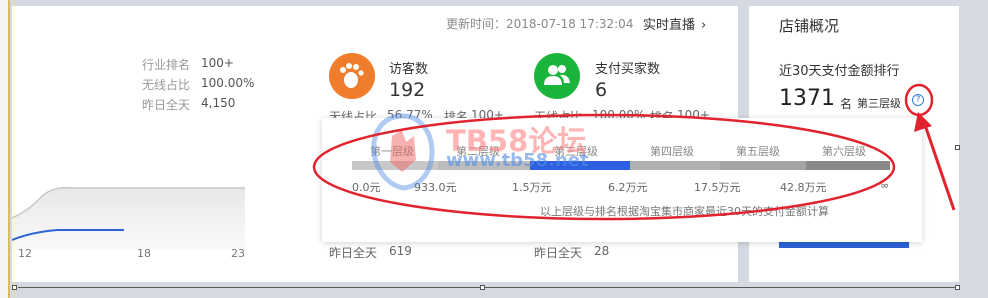 The height and width of the screenshot is (298, 988). Describe the element at coordinates (939, 166) in the screenshot. I see `annotation-arrow` at that location.